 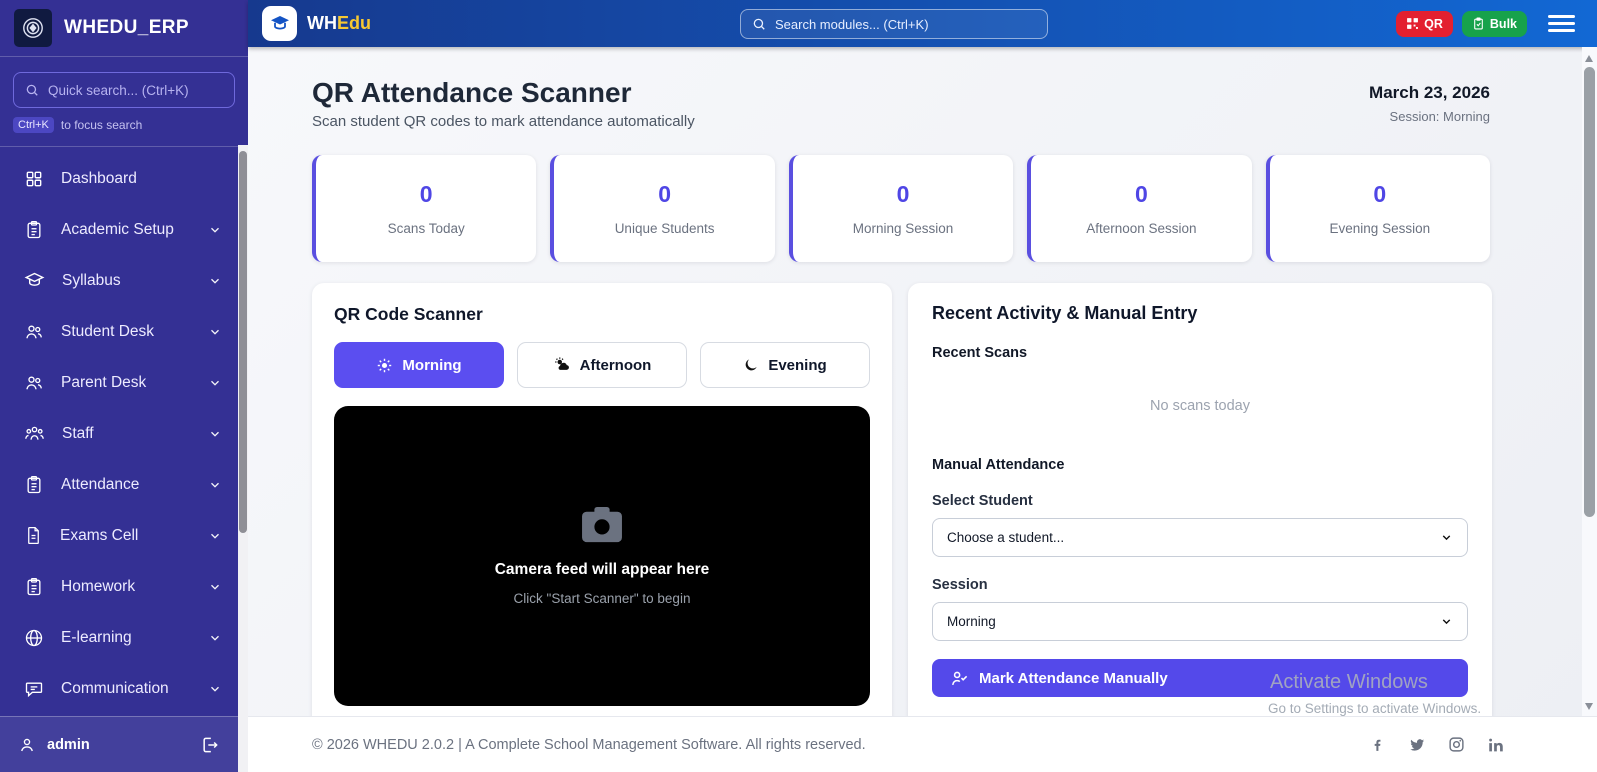 I want to click on sidebar-header: WHEDU_ERP, so click(x=124, y=28).